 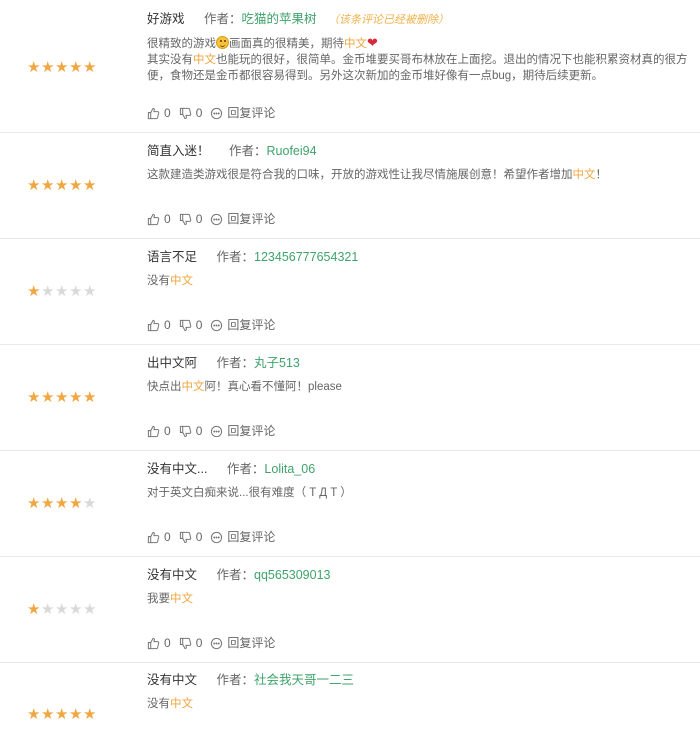 I want to click on body-text: ！, so click(x=601, y=175).